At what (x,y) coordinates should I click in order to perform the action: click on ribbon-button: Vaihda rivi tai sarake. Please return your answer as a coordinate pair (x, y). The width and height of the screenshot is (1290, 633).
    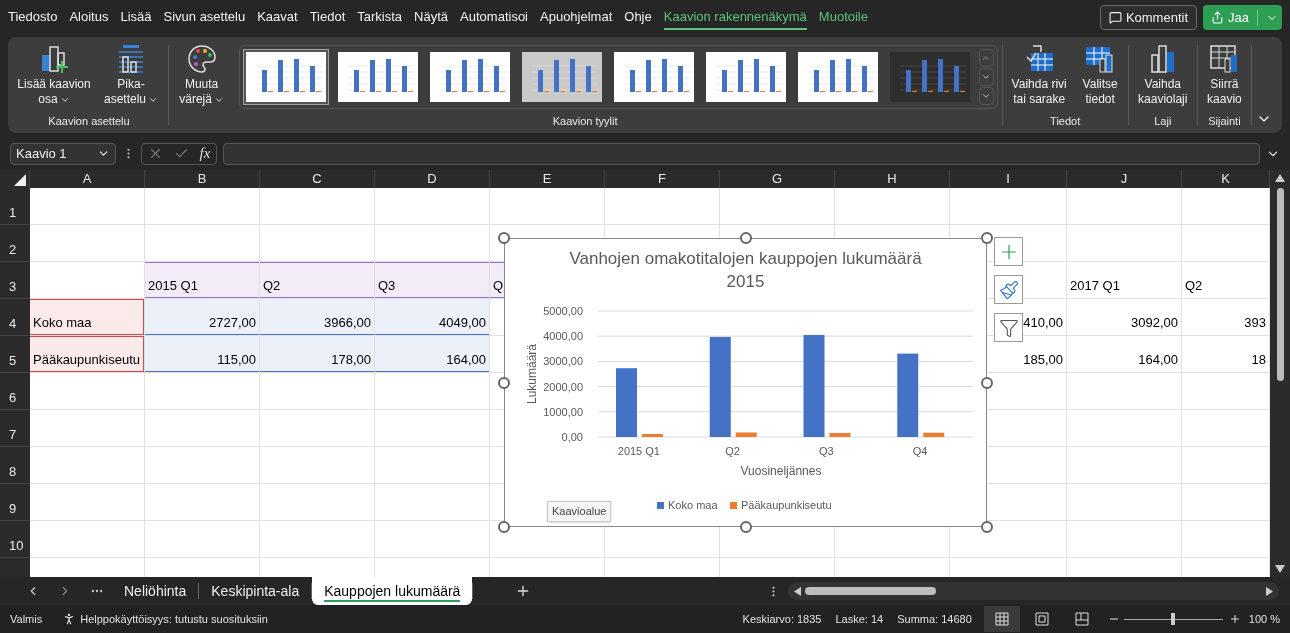
    Looking at the image, I should click on (1039, 75).